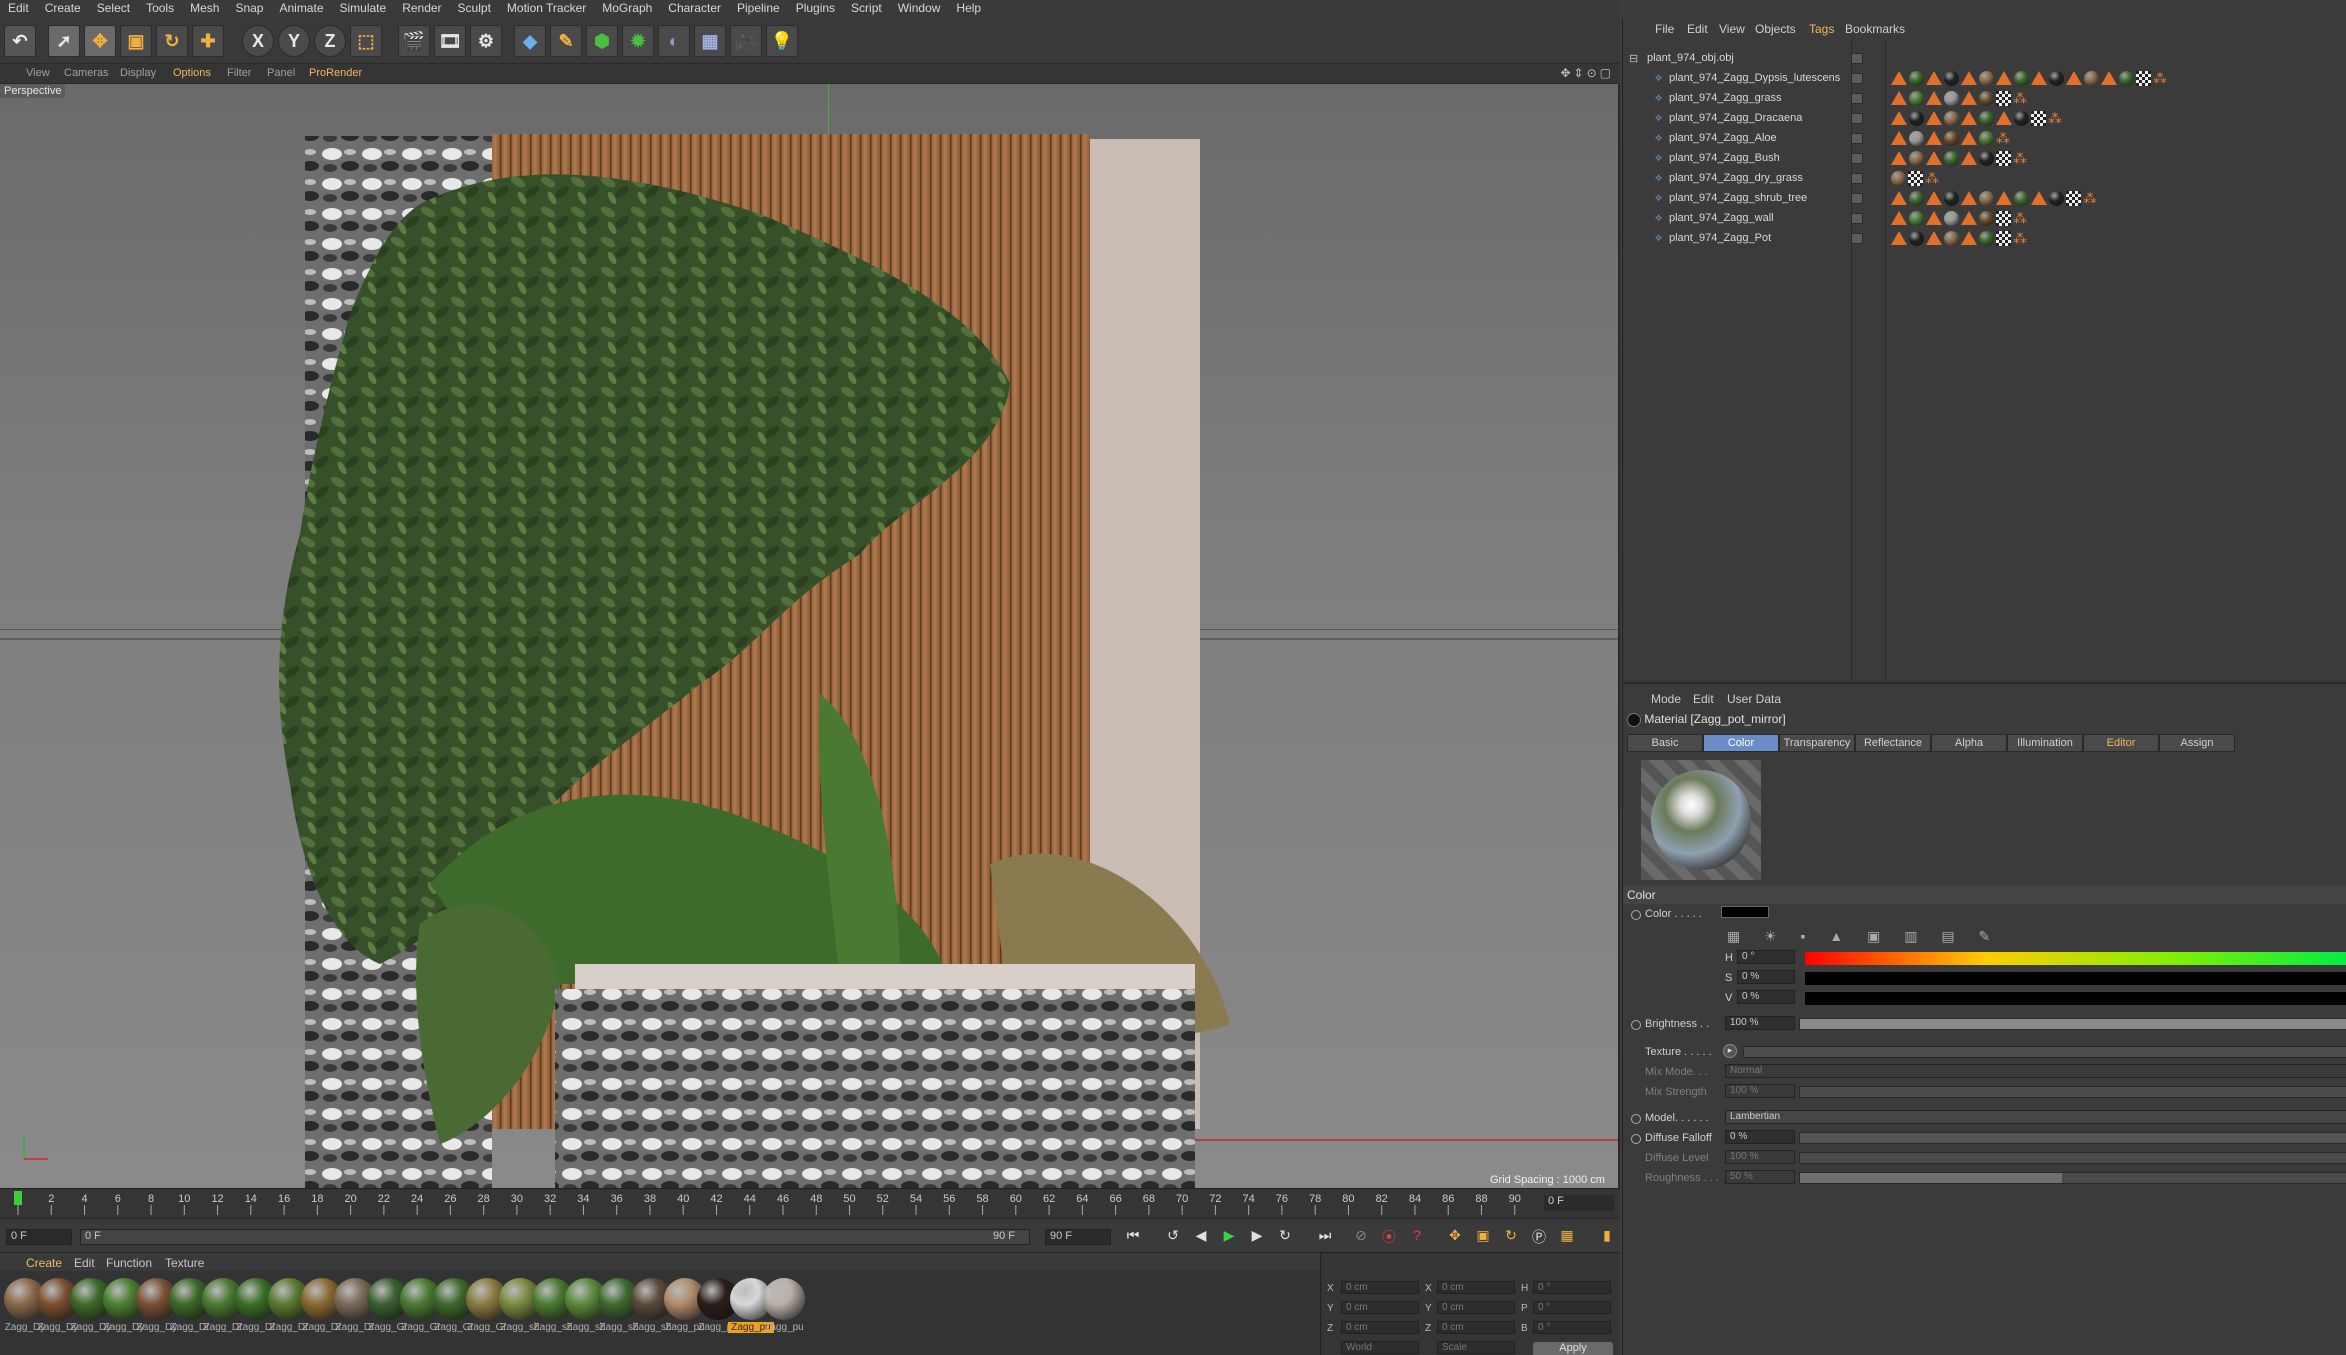  I want to click on object-name: plant_974_Zagg_wall, so click(1721, 218).